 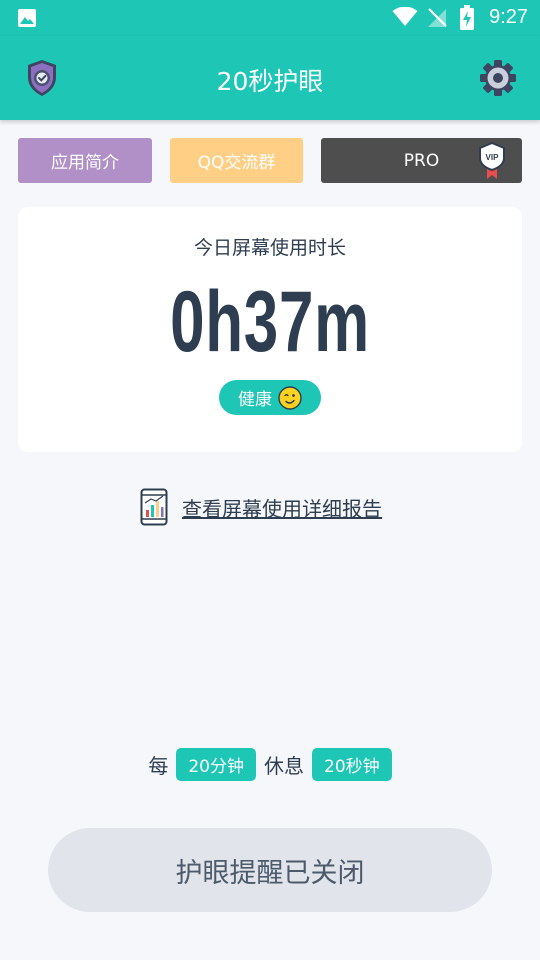 What do you see at coordinates (255, 400) in the screenshot?
I see `health-status-label: 健康` at bounding box center [255, 400].